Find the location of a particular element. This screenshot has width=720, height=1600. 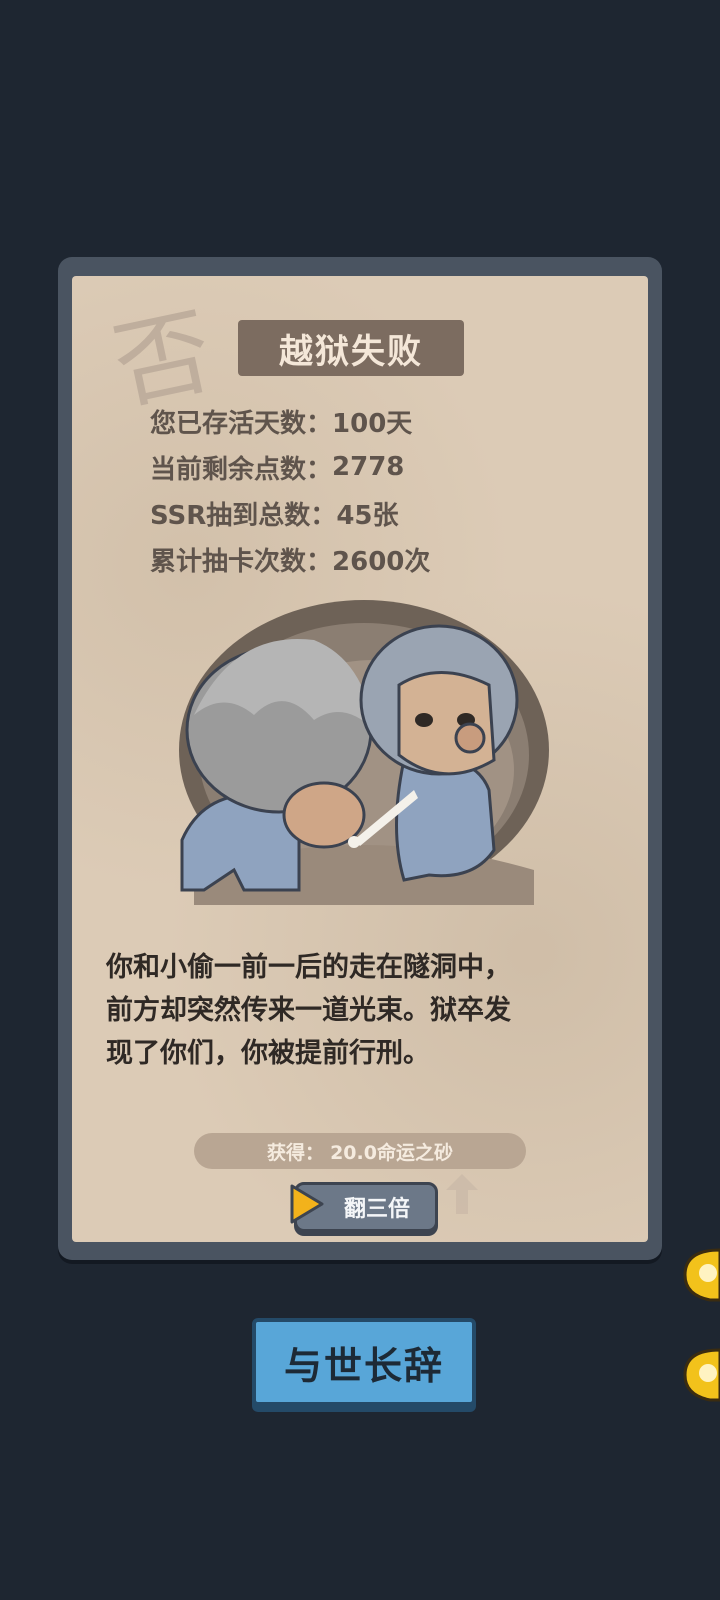

story-line: 现了你们，你被提前行刑。 is located at coordinates (268, 1053).